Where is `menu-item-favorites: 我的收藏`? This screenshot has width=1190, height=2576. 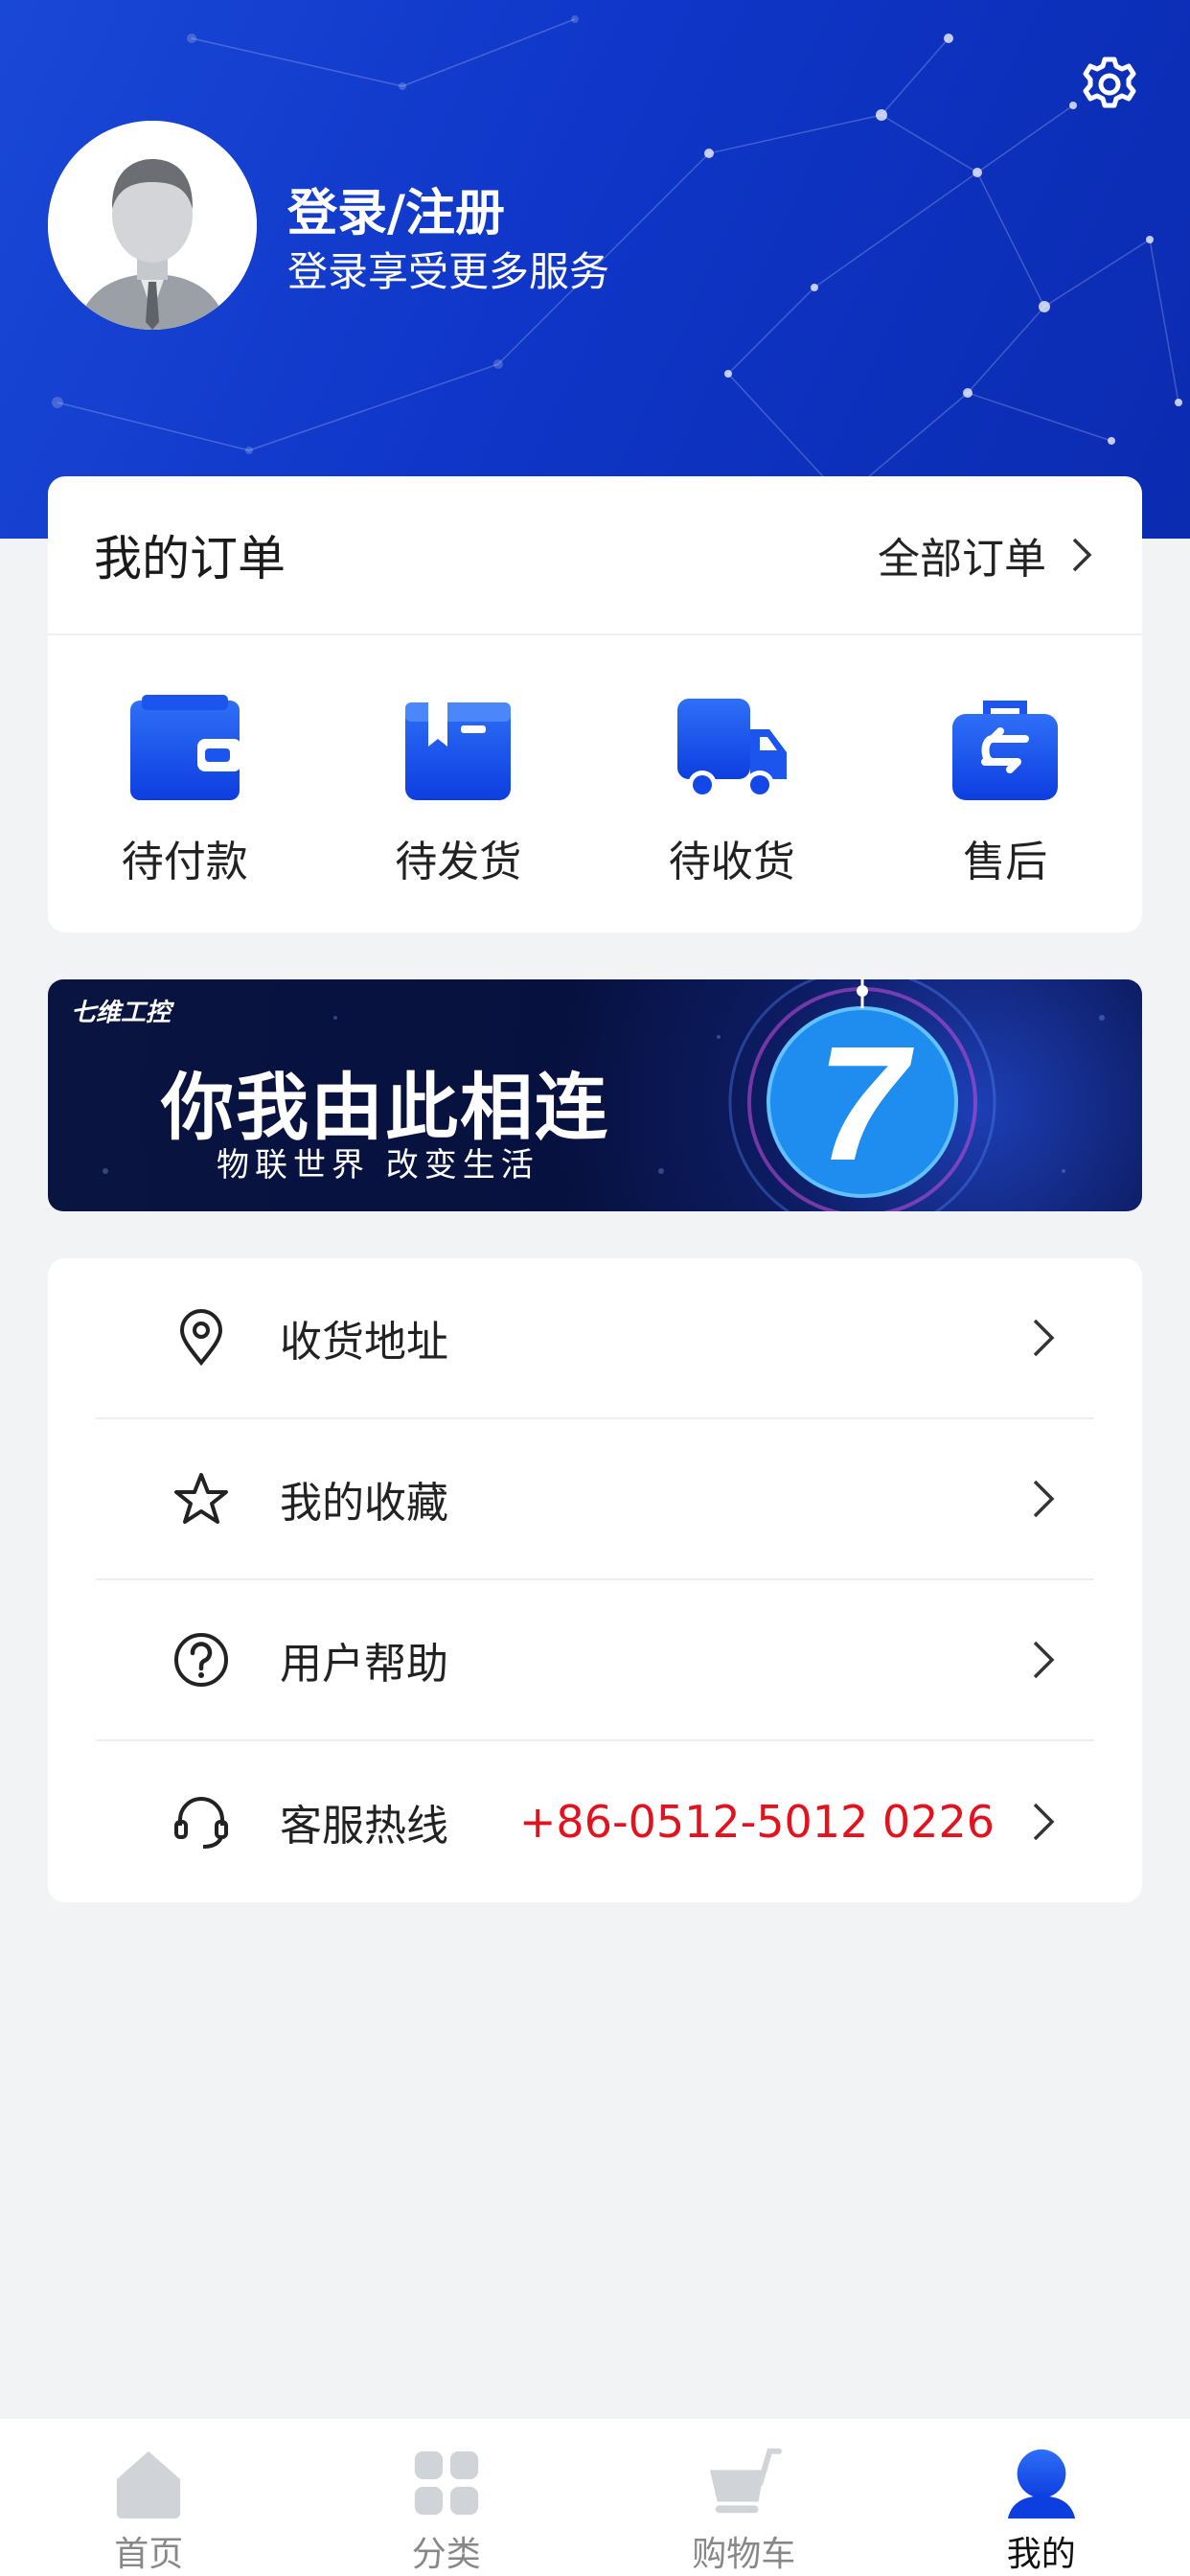 menu-item-favorites: 我的收藏 is located at coordinates (595, 1499).